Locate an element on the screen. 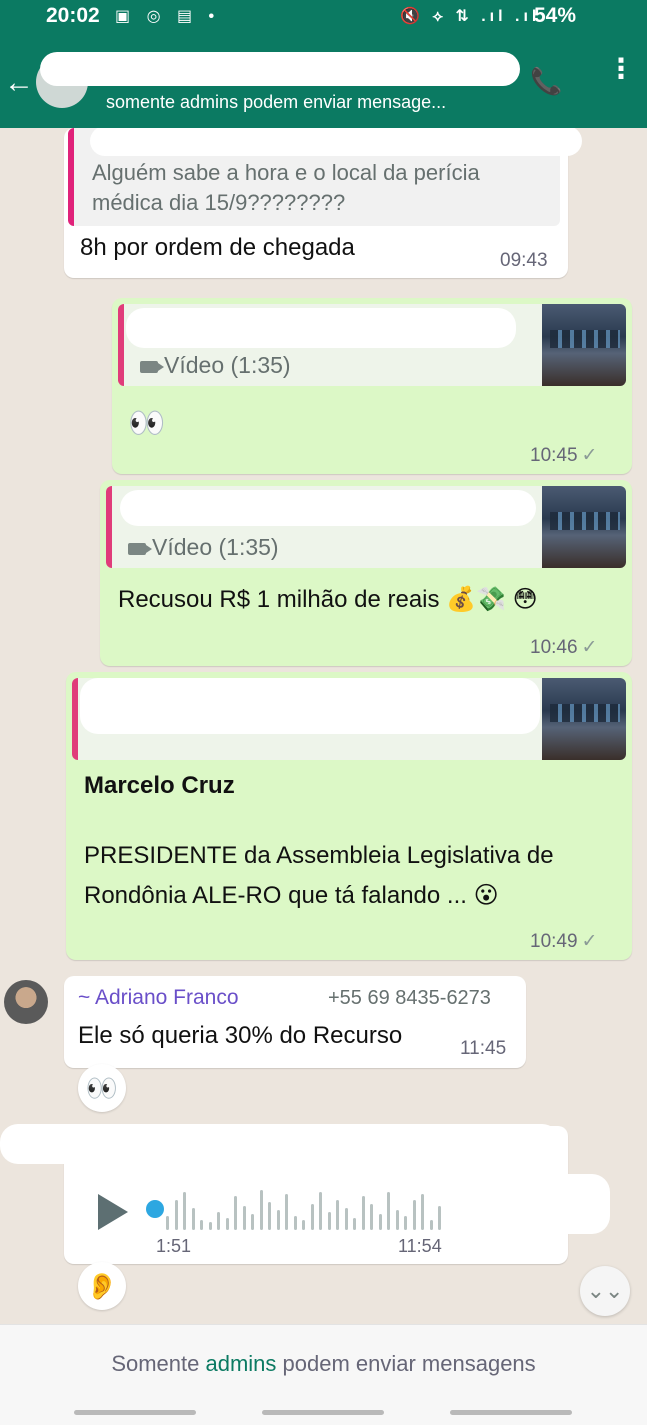 The width and height of the screenshot is (647, 1425). audio-waveform is located at coordinates (306, 1209).